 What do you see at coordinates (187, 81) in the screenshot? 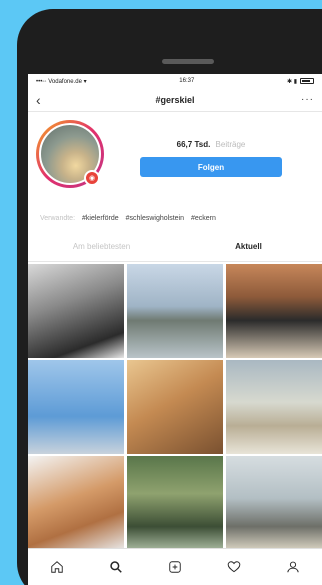
I see `status-time: 16:37` at bounding box center [187, 81].